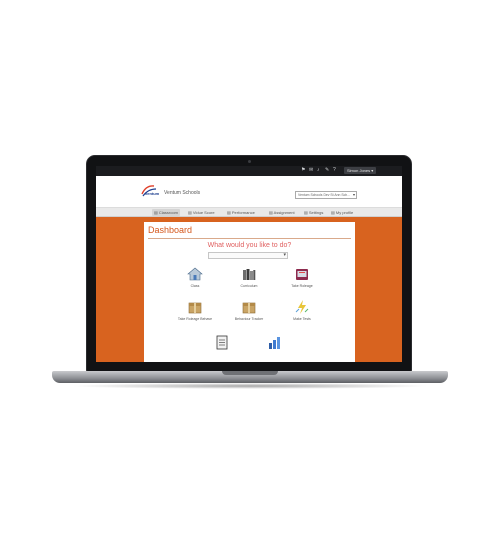 This screenshot has height=544, width=500. I want to click on nav-item-assignment: ▤ Assignment, so click(282, 212).